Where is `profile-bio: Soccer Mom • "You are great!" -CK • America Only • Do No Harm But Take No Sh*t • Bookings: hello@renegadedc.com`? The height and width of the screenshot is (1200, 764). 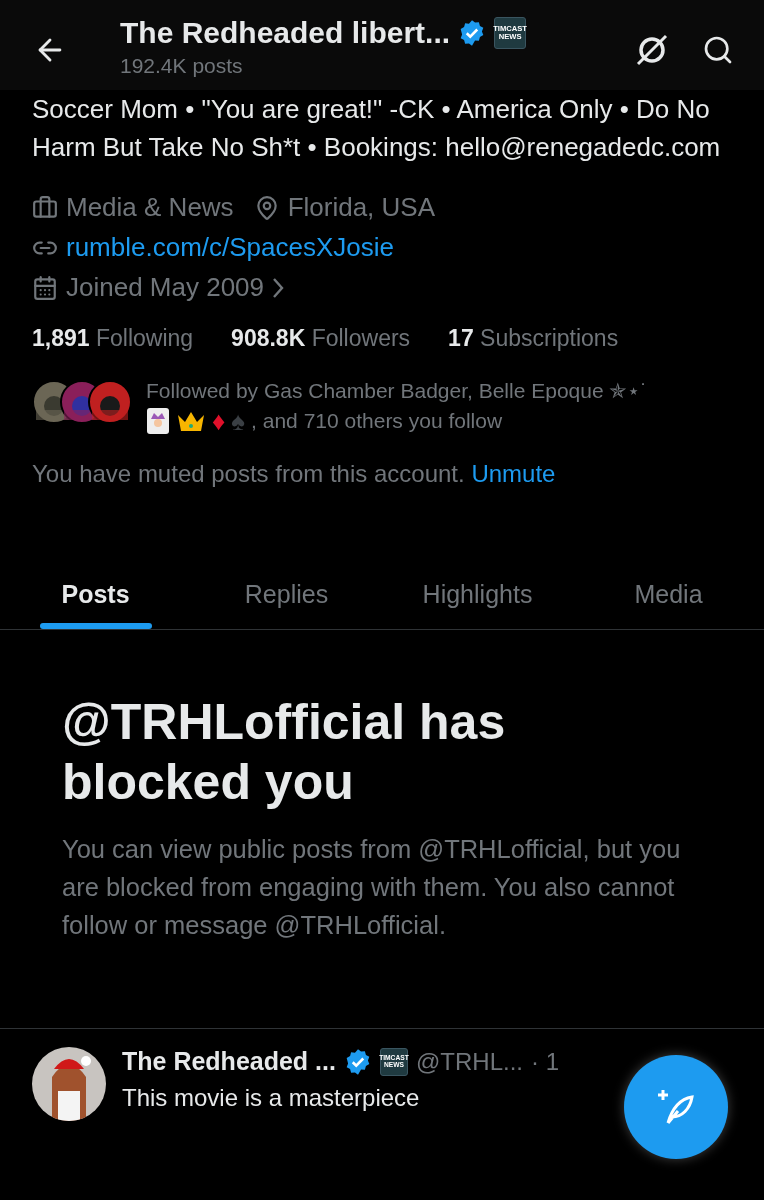 profile-bio: Soccer Mom • "You are great!" -CK • America Only • Do No Harm But Take No Sh*t • Bookings: hello@renegadedc.com is located at coordinates (377, 128).